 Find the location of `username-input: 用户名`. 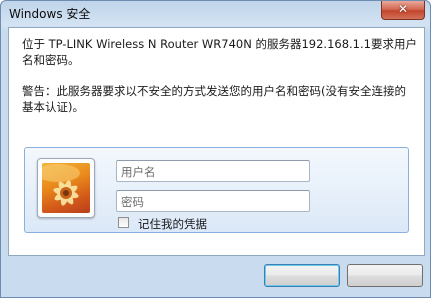

username-input: 用户名 is located at coordinates (213, 171).